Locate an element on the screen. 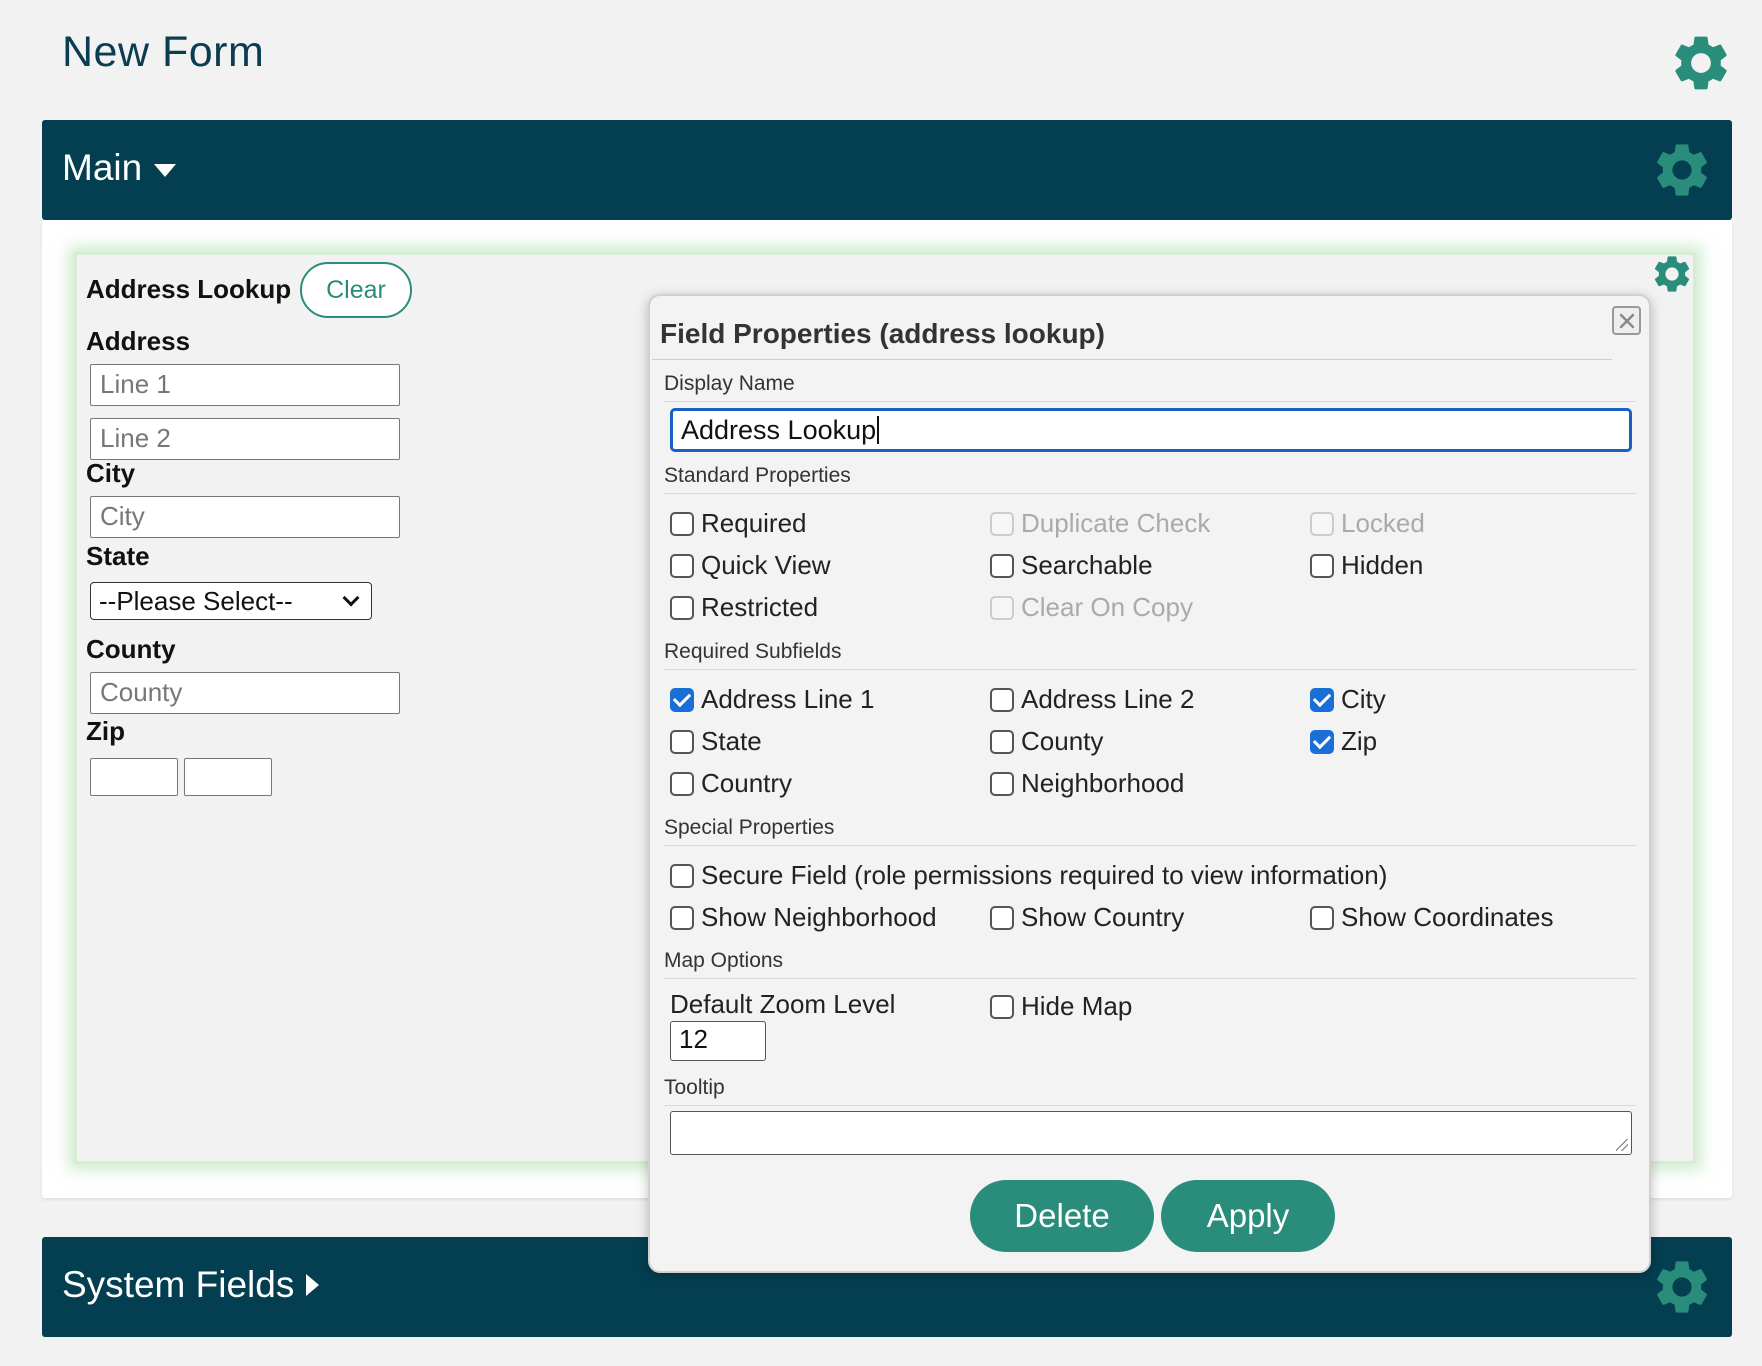  tooltip-heading: Tooltip is located at coordinates (1150, 1091).